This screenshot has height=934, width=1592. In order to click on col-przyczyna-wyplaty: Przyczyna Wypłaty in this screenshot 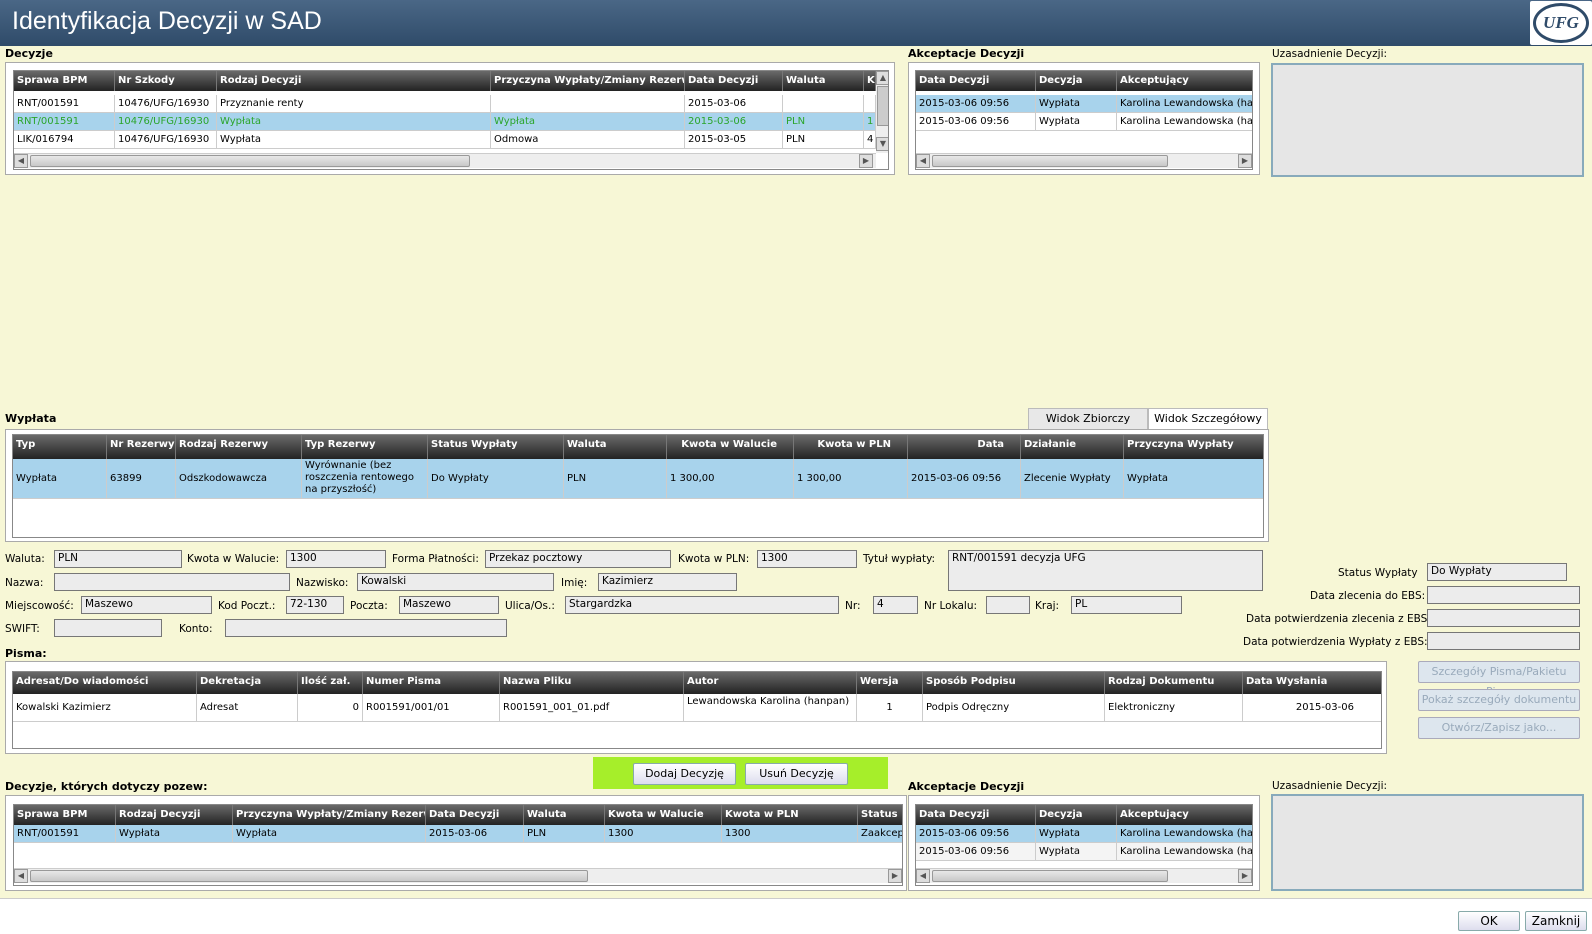, I will do `click(1193, 447)`.